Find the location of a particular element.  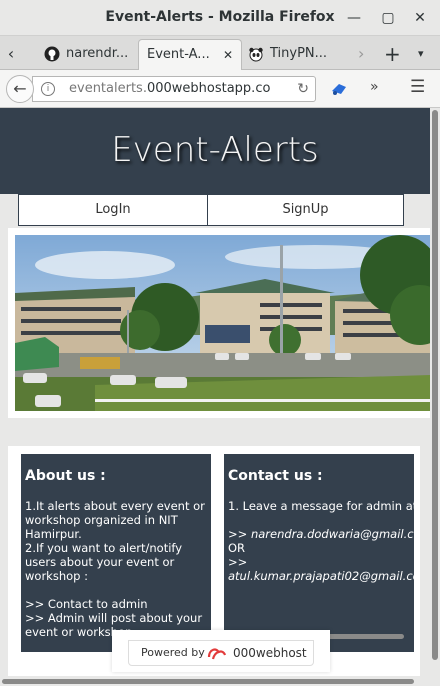

contact-email2: atul.kumar.prajapati02@gmail.com is located at coordinates (321, 576).